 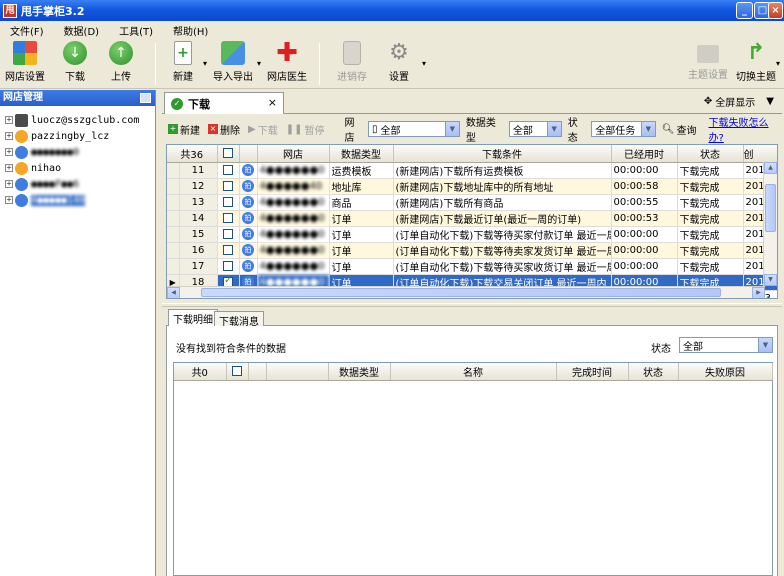 What do you see at coordinates (27, 30) in the screenshot?
I see `menu-file: 文件(F)` at bounding box center [27, 30].